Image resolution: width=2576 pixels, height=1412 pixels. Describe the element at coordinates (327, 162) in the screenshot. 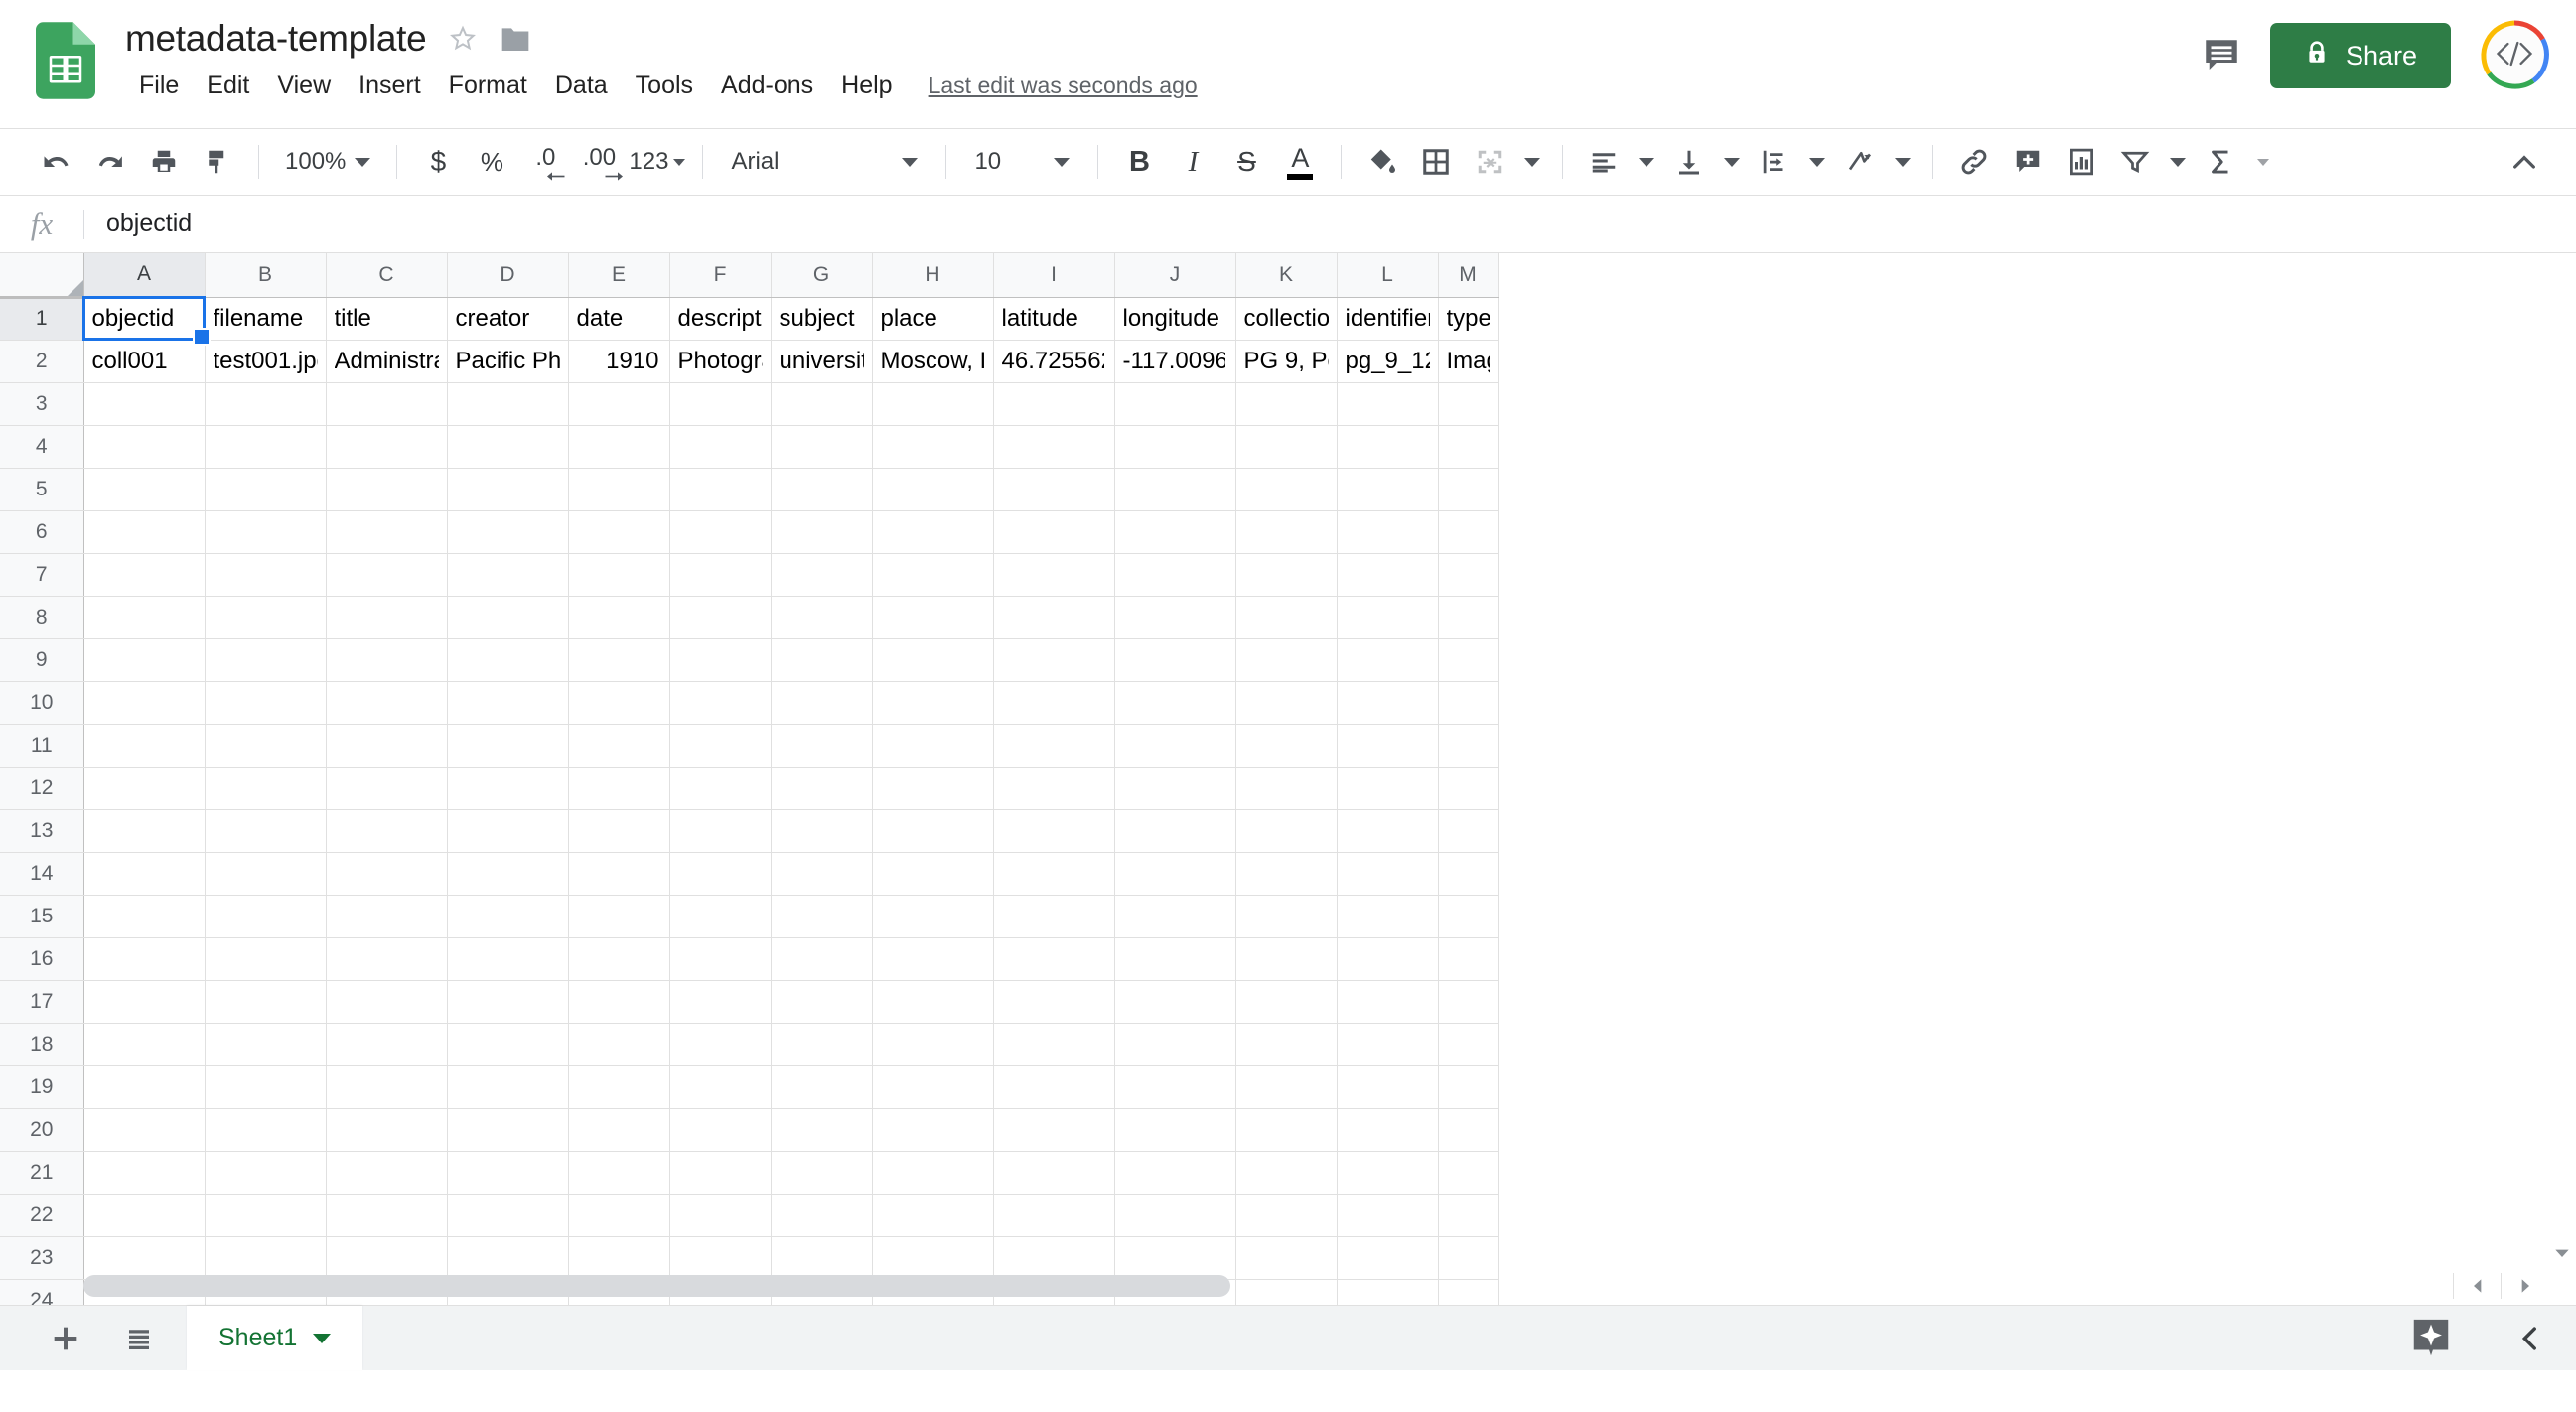

I see `zoom-selector: 100%` at that location.